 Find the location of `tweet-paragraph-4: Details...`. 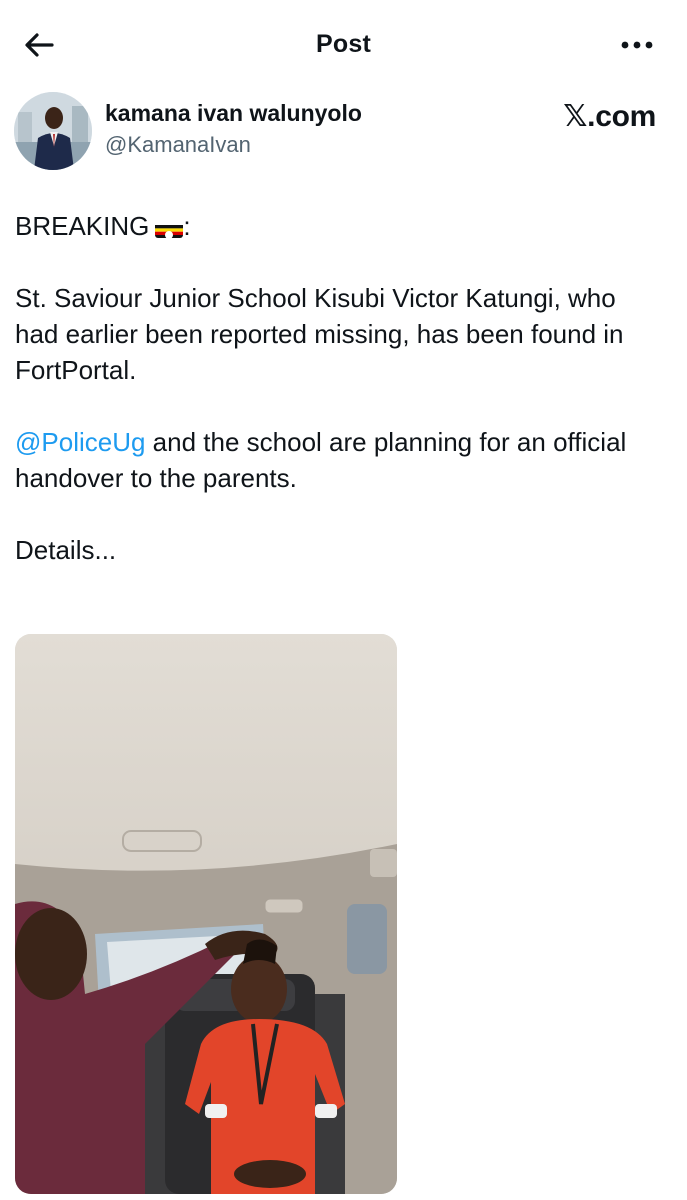

tweet-paragraph-4: Details... is located at coordinates (66, 550).